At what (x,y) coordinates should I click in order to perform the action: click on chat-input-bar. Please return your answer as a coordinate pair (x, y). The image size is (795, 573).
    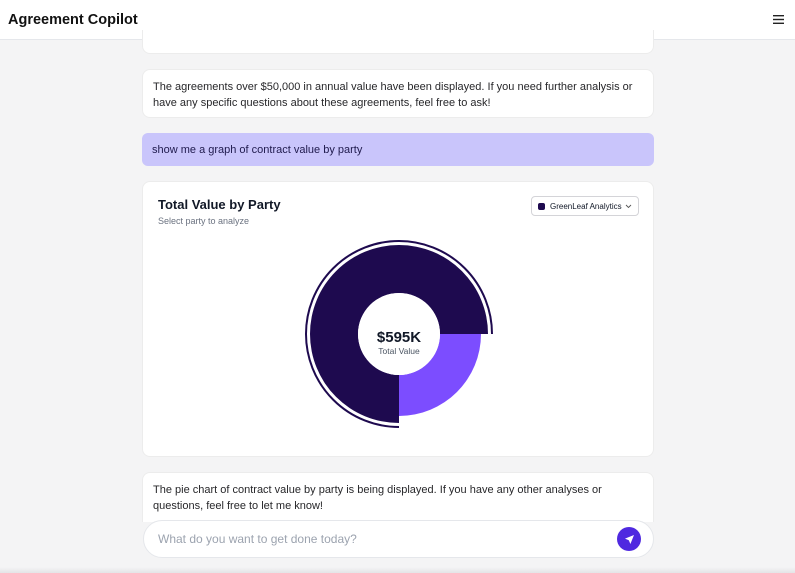
    Looking at the image, I should click on (398, 539).